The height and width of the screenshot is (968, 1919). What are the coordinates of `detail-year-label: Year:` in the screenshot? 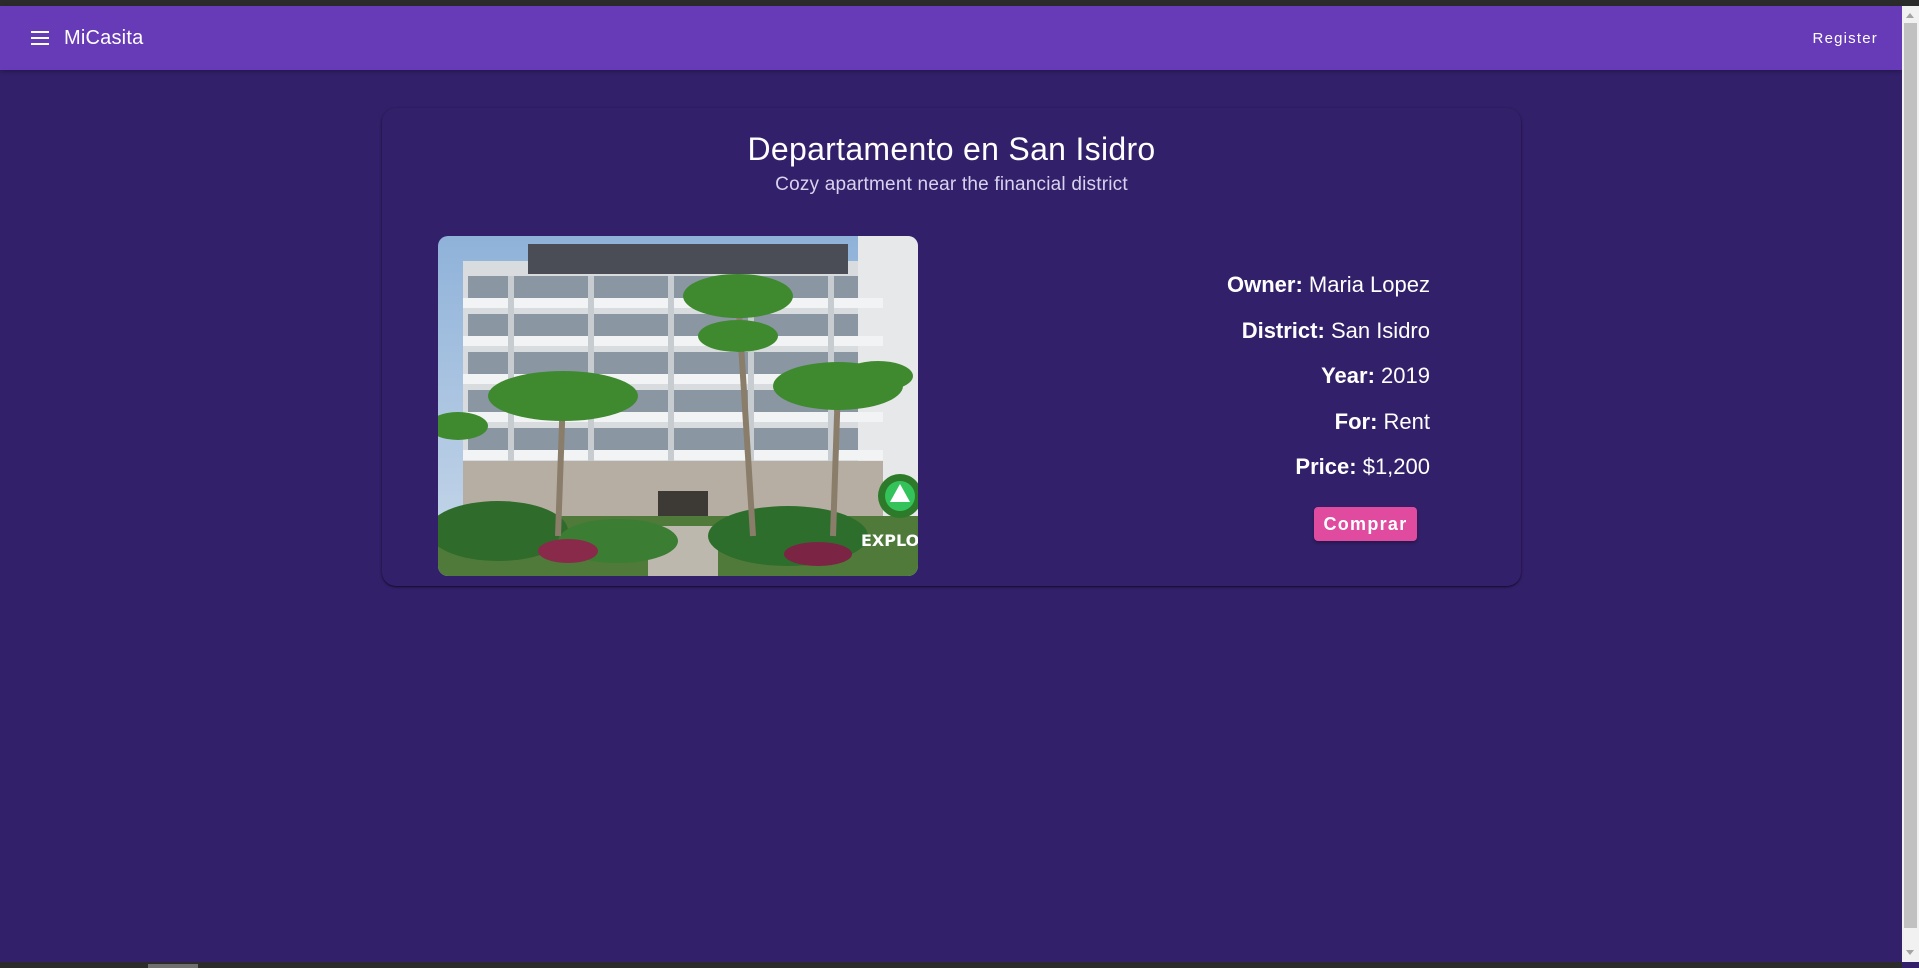 It's located at (1348, 375).